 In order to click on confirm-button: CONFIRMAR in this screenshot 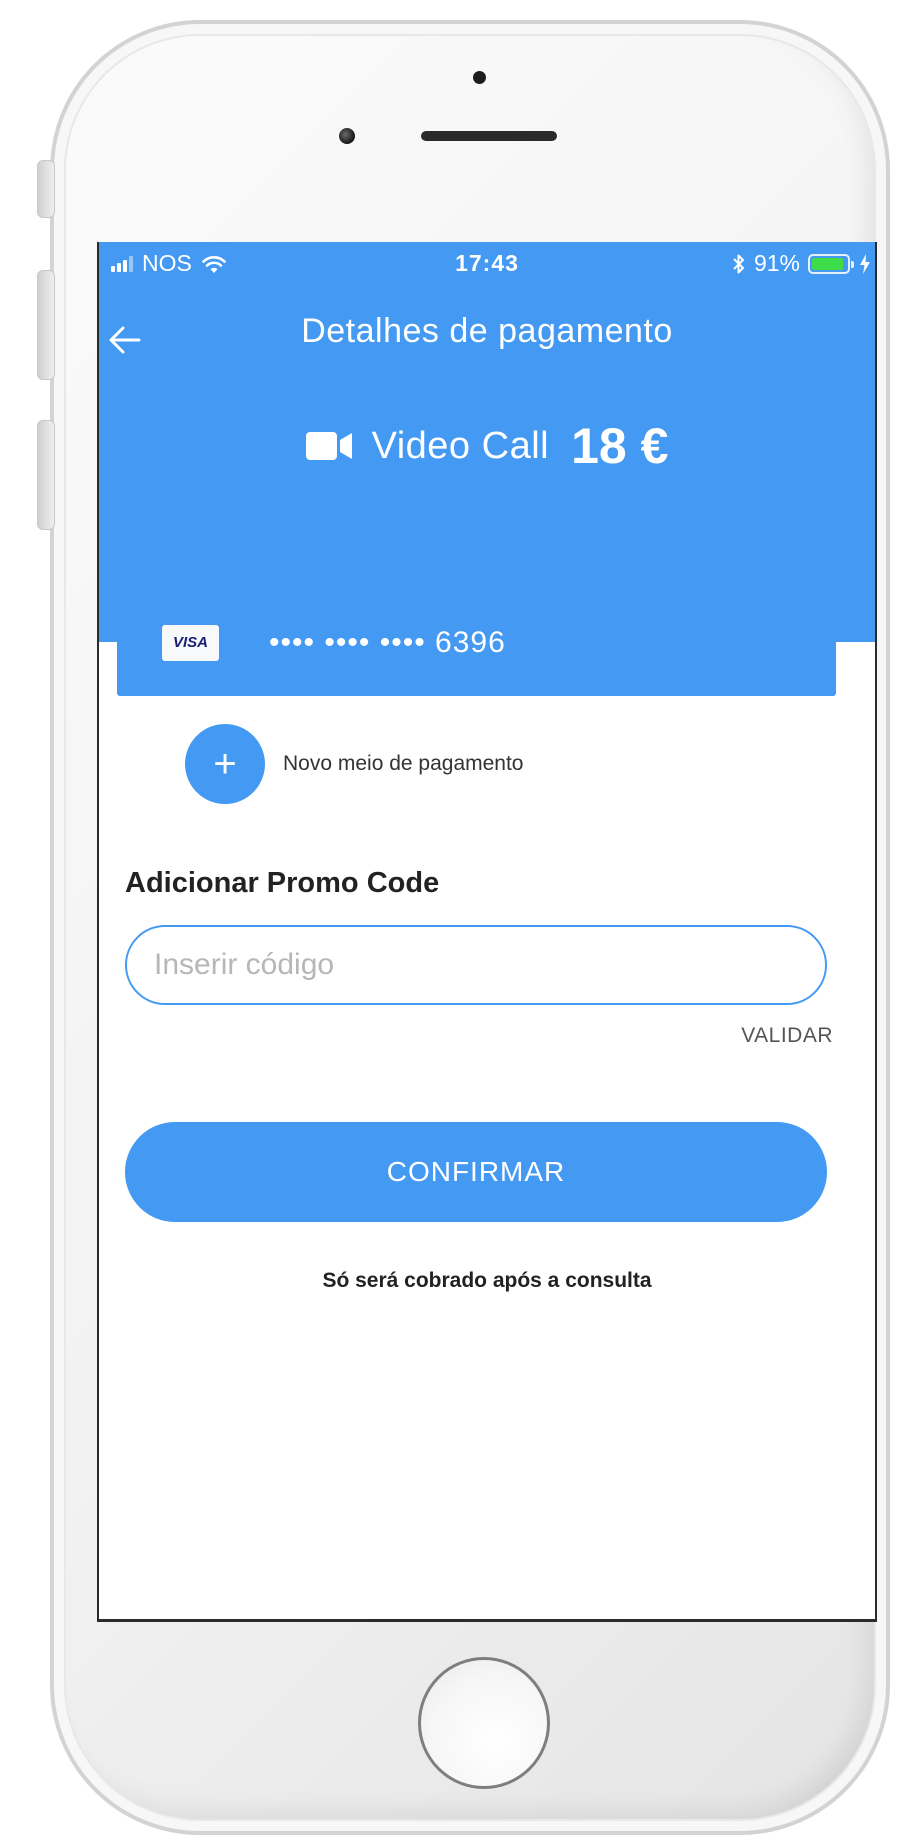, I will do `click(476, 1172)`.